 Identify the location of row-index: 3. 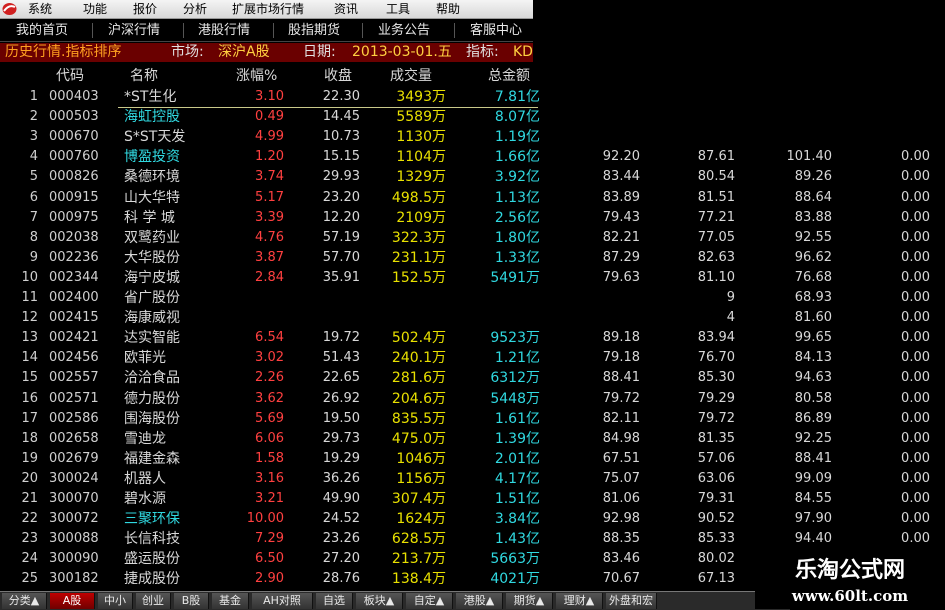
(33, 137).